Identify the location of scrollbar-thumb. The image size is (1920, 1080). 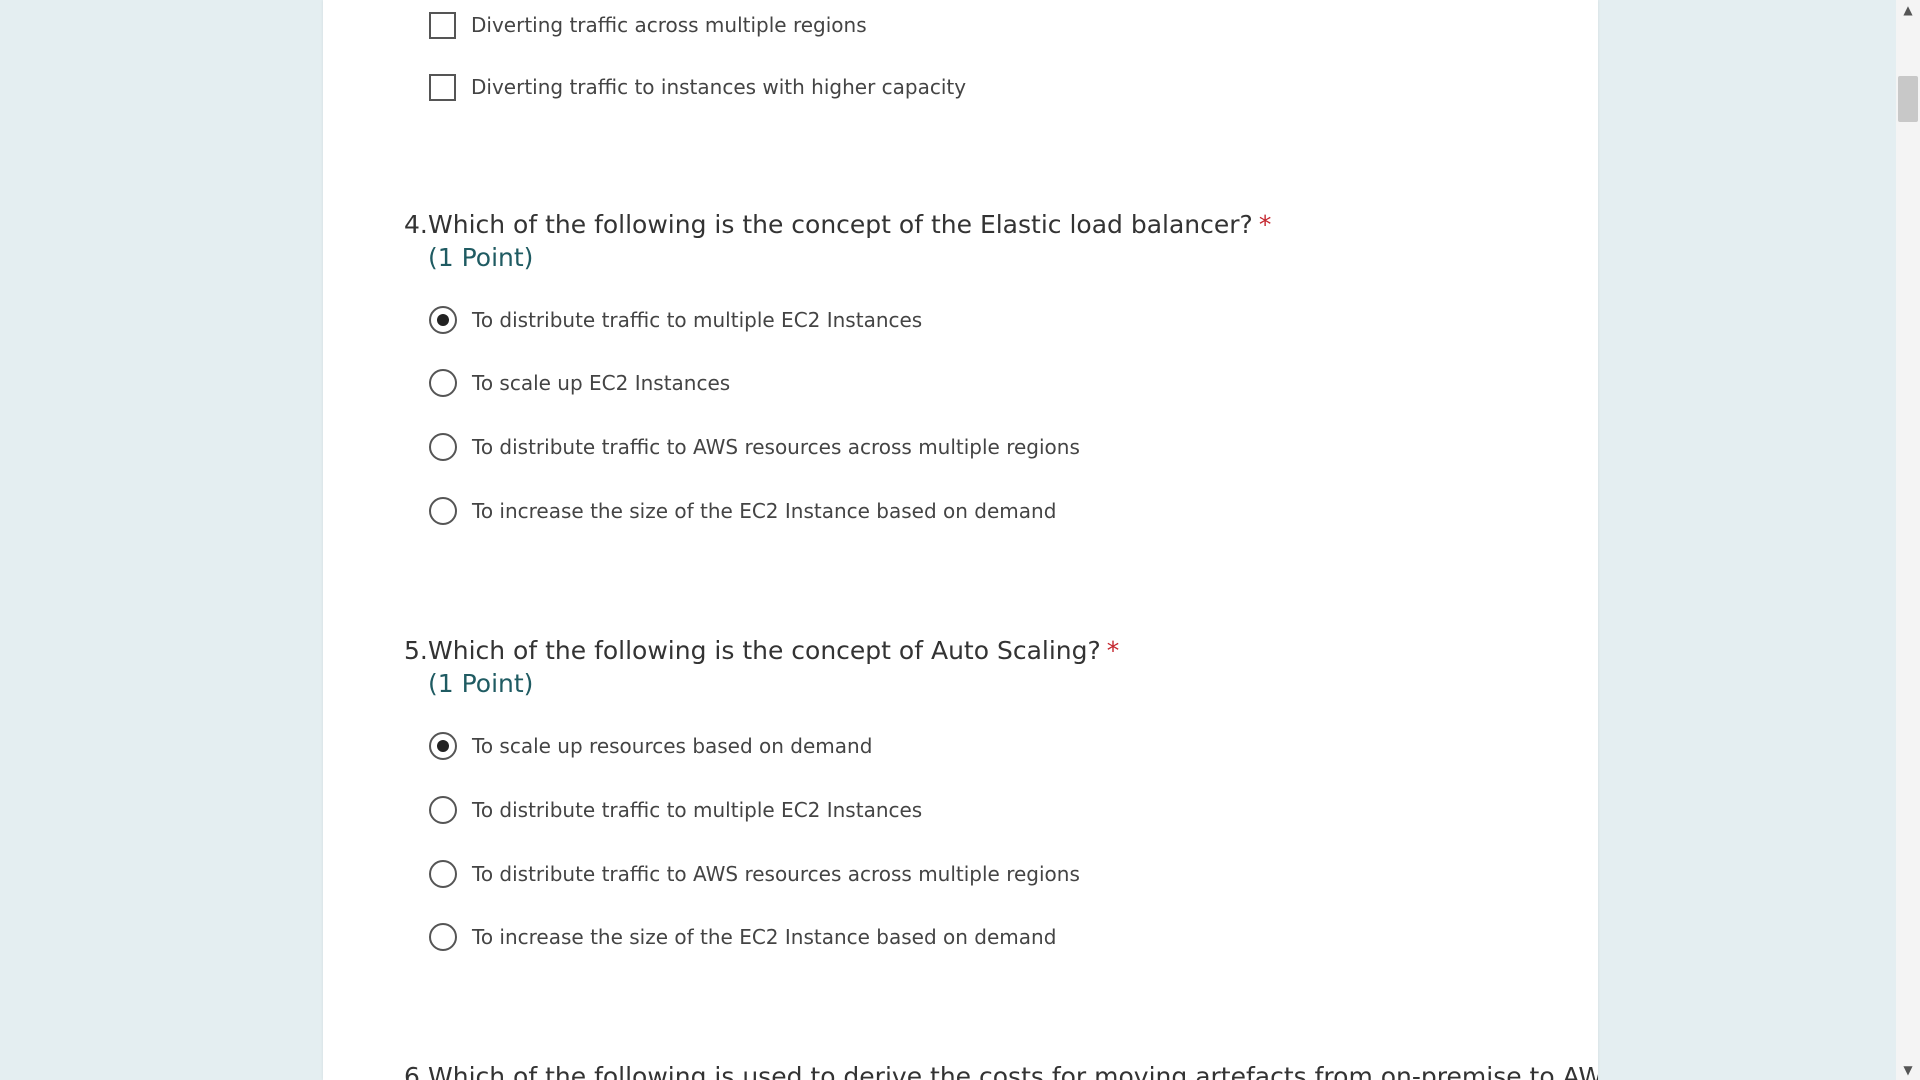
(1908, 99).